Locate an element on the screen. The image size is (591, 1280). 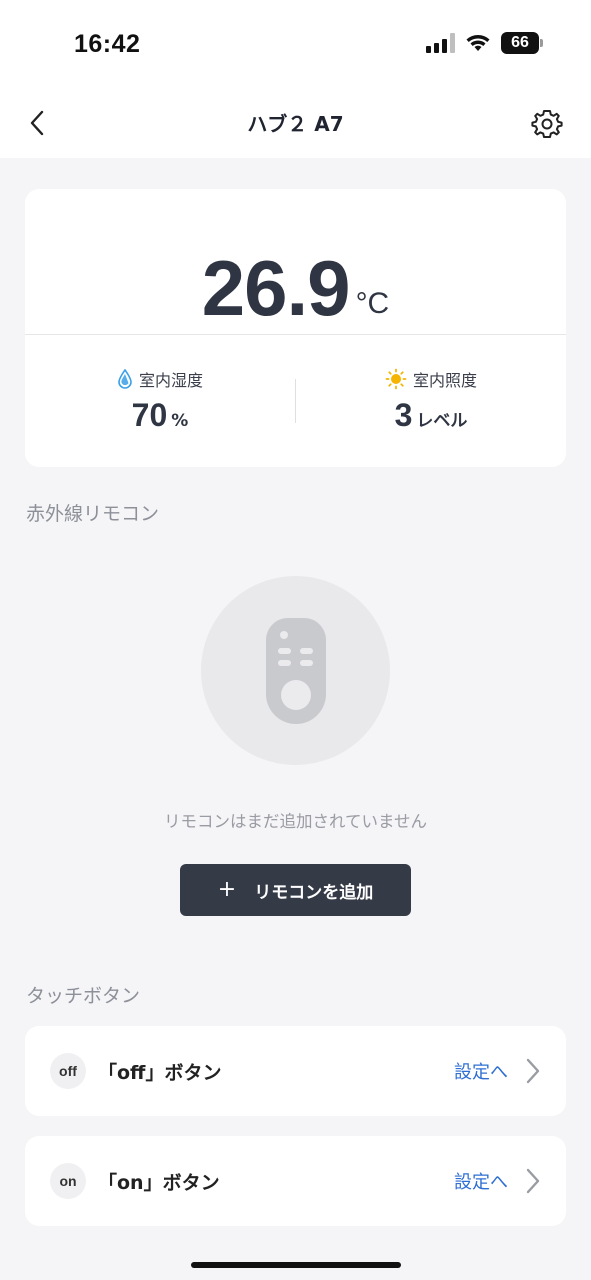
add-remote-button: + リモコンを追加 is located at coordinates (295, 890).